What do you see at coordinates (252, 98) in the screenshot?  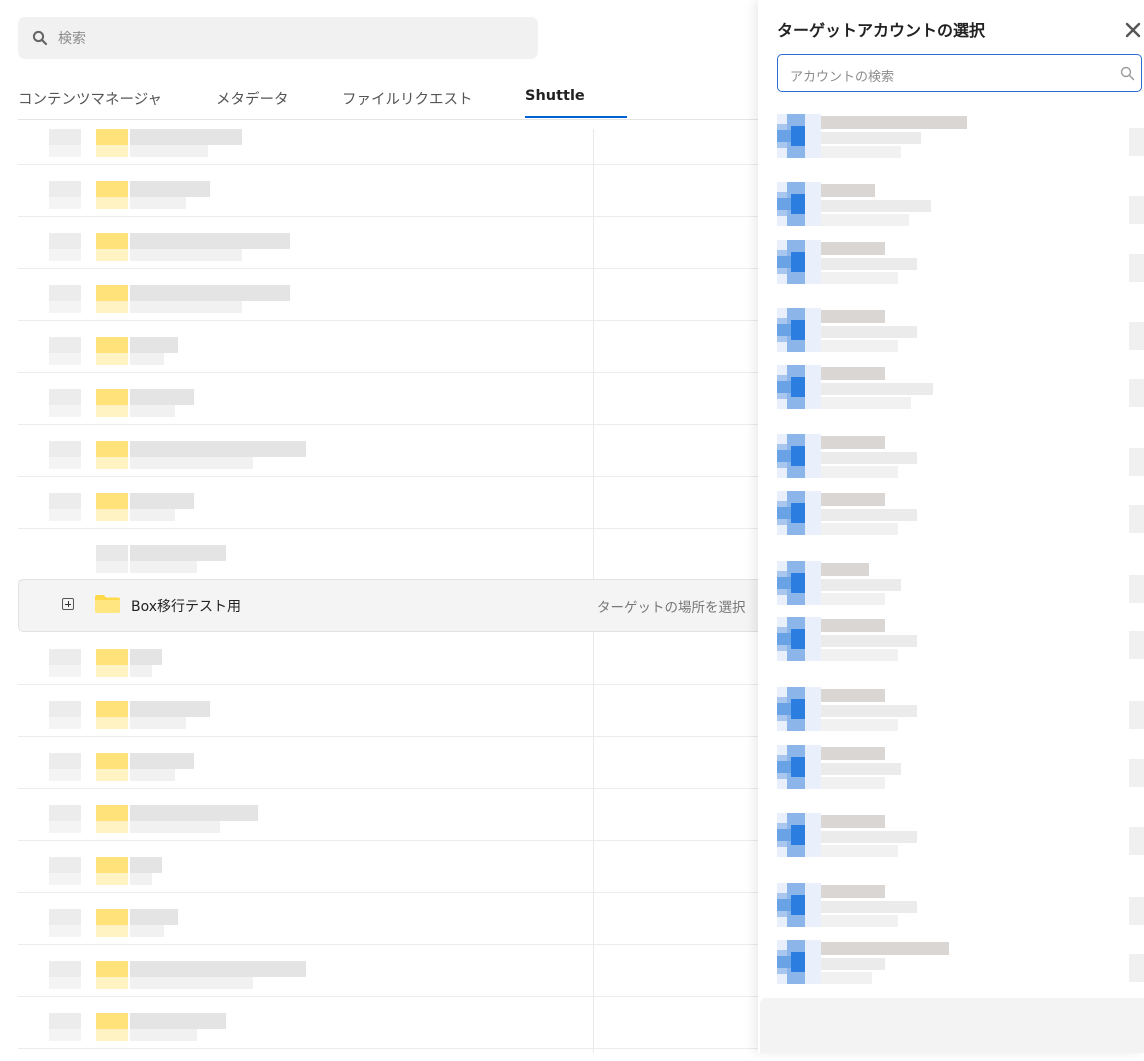 I see `tab-metadata: メタデータ` at bounding box center [252, 98].